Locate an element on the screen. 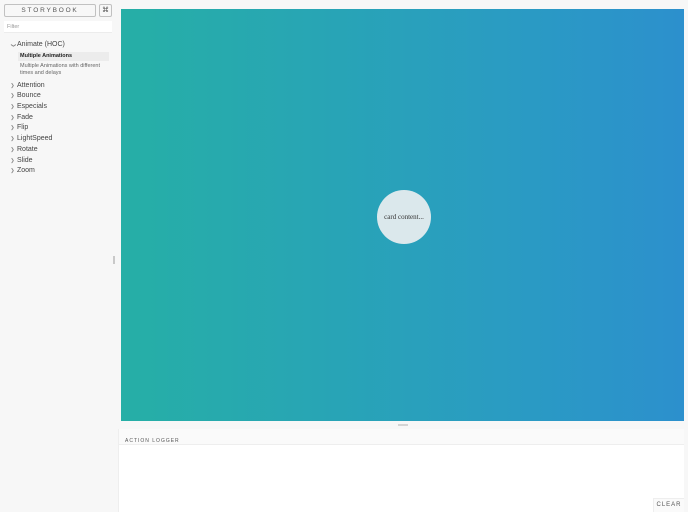 Image resolution: width=688 pixels, height=512 pixels. brand-row: STORYBOOK ⌘ is located at coordinates (58, 10).